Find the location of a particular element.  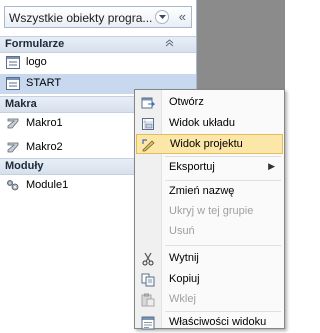

menu-item-label: Otwórz is located at coordinates (186, 102).